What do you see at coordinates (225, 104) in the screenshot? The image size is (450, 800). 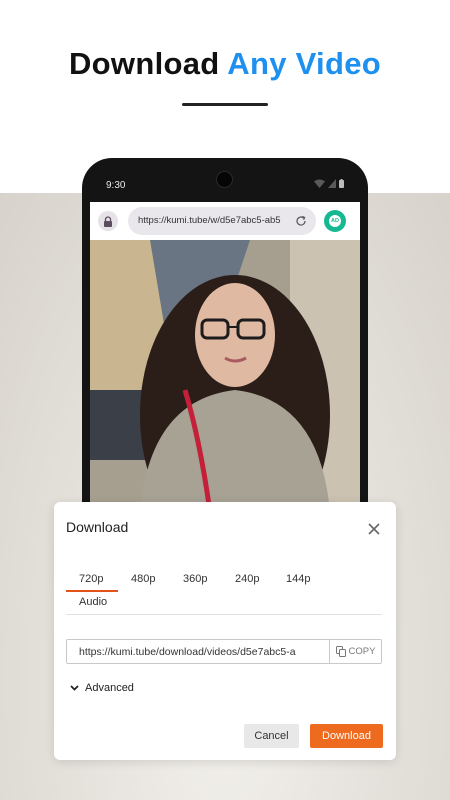 I see `headline-underline` at bounding box center [225, 104].